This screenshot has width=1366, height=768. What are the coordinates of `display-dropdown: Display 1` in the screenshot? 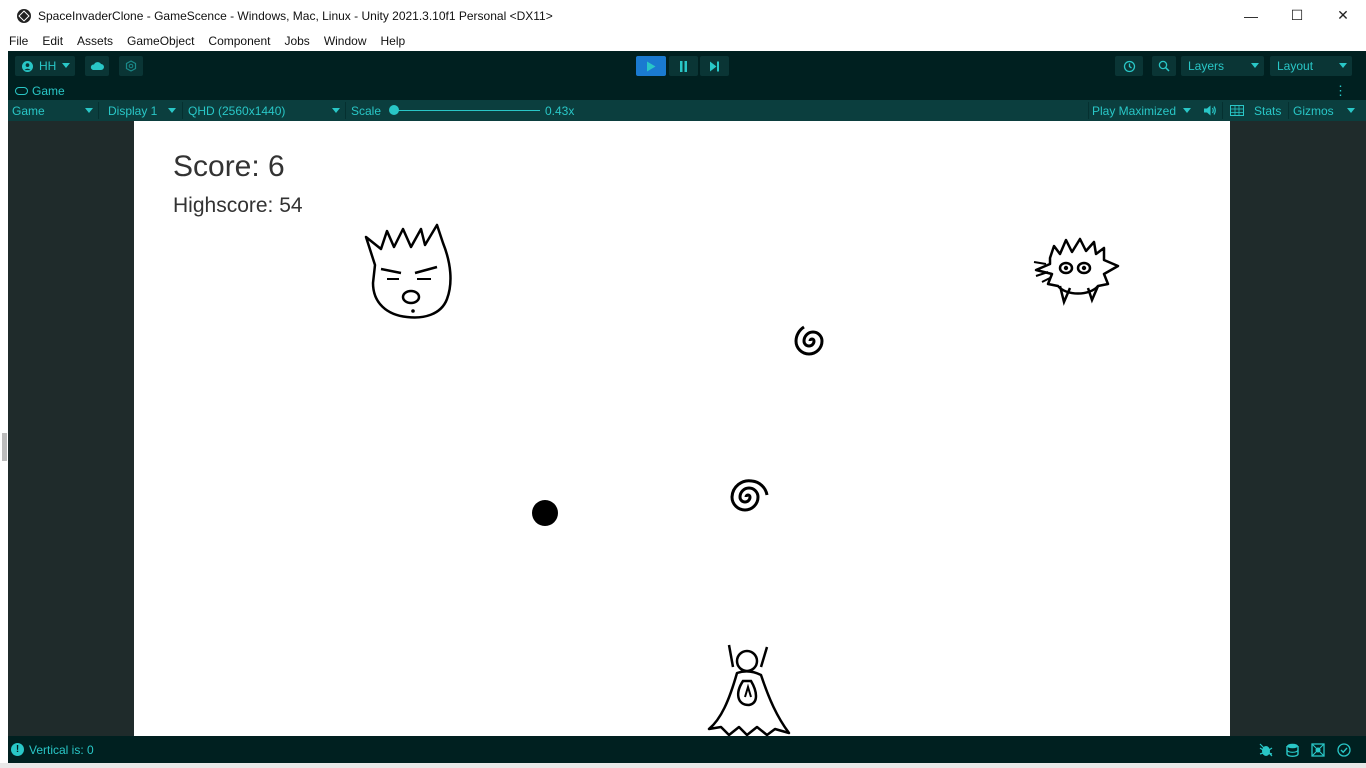 It's located at (144, 110).